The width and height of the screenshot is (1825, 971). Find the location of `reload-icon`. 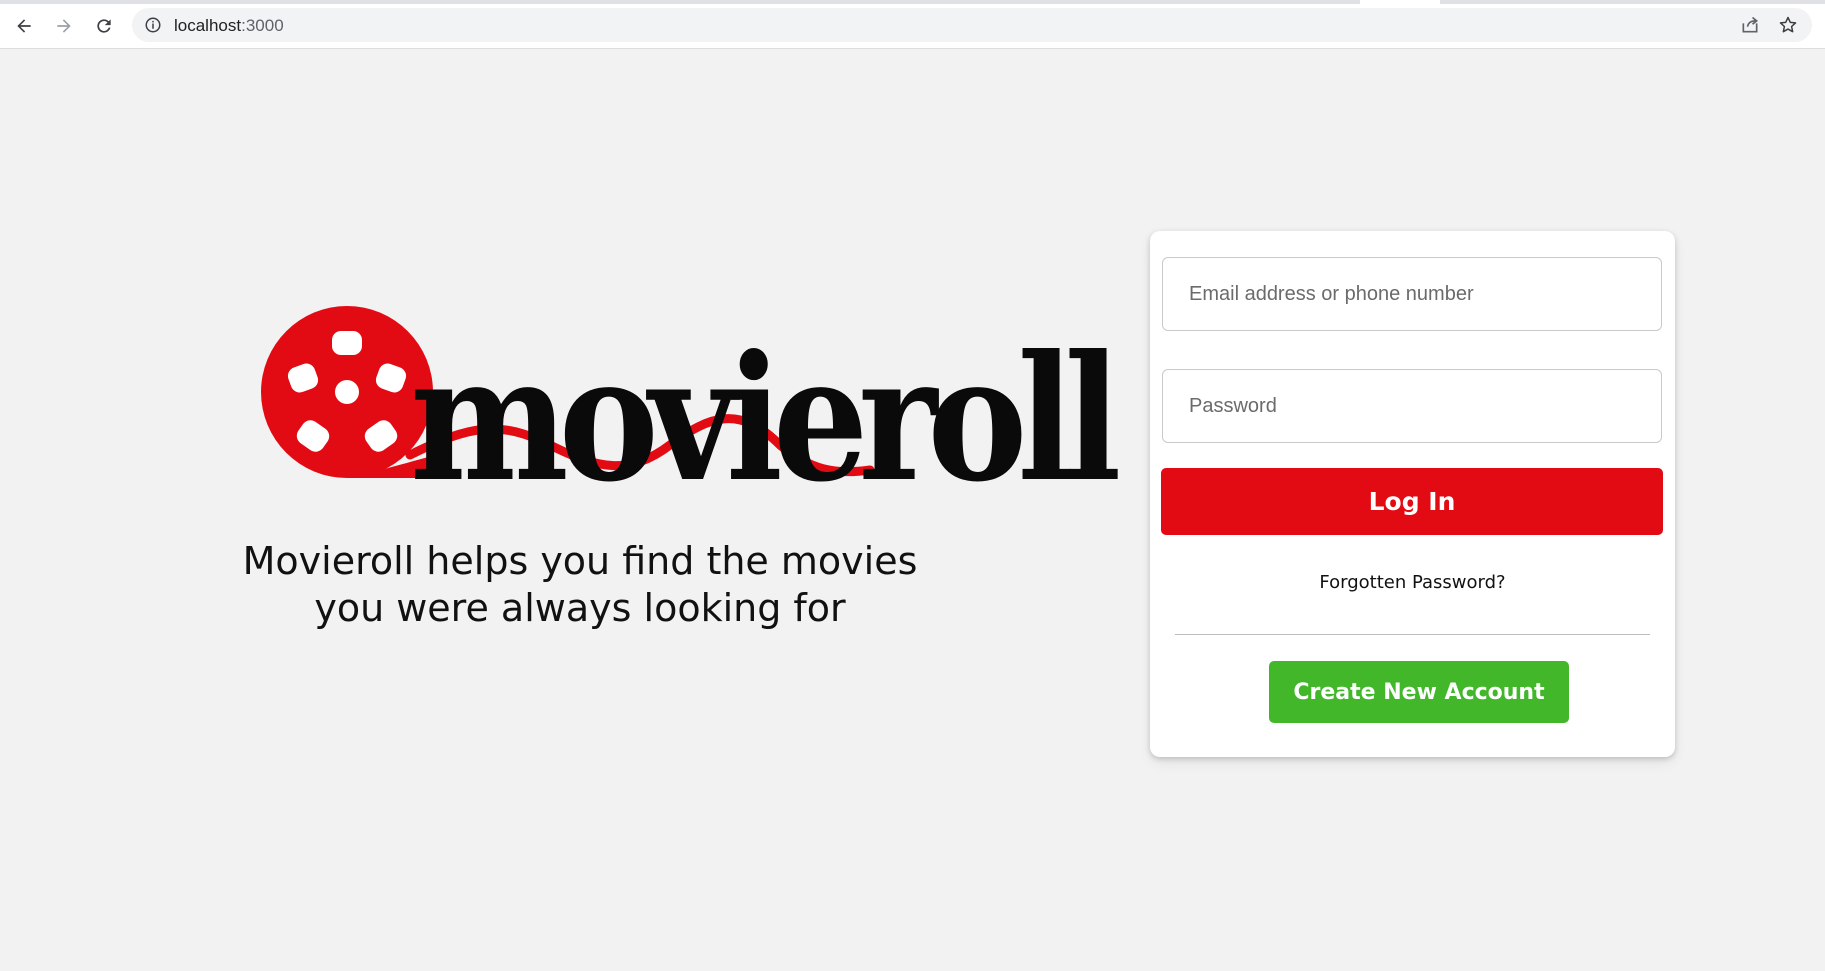

reload-icon is located at coordinates (104, 26).